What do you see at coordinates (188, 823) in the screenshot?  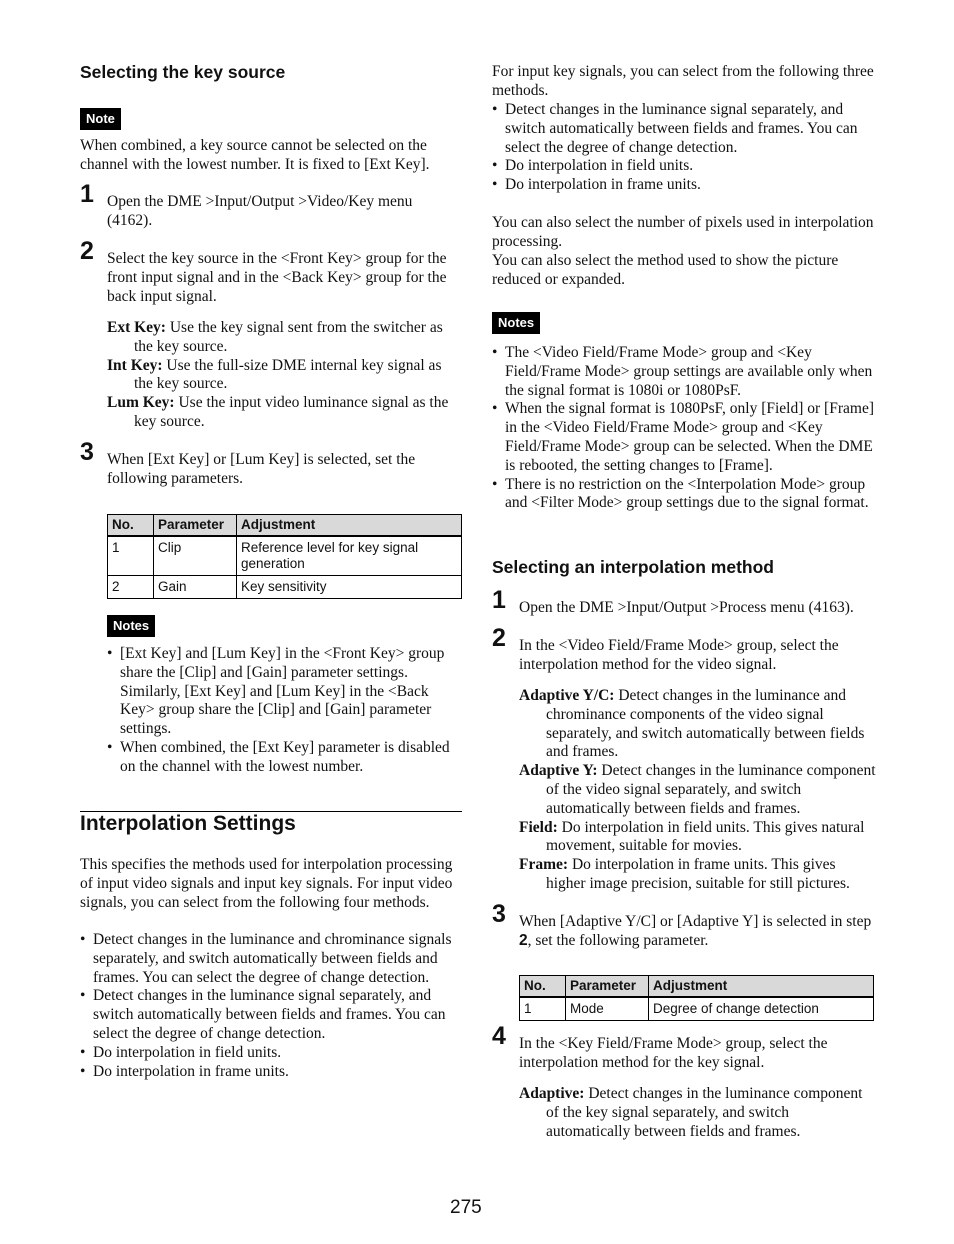 I see `section-title: Interpolation Settings` at bounding box center [188, 823].